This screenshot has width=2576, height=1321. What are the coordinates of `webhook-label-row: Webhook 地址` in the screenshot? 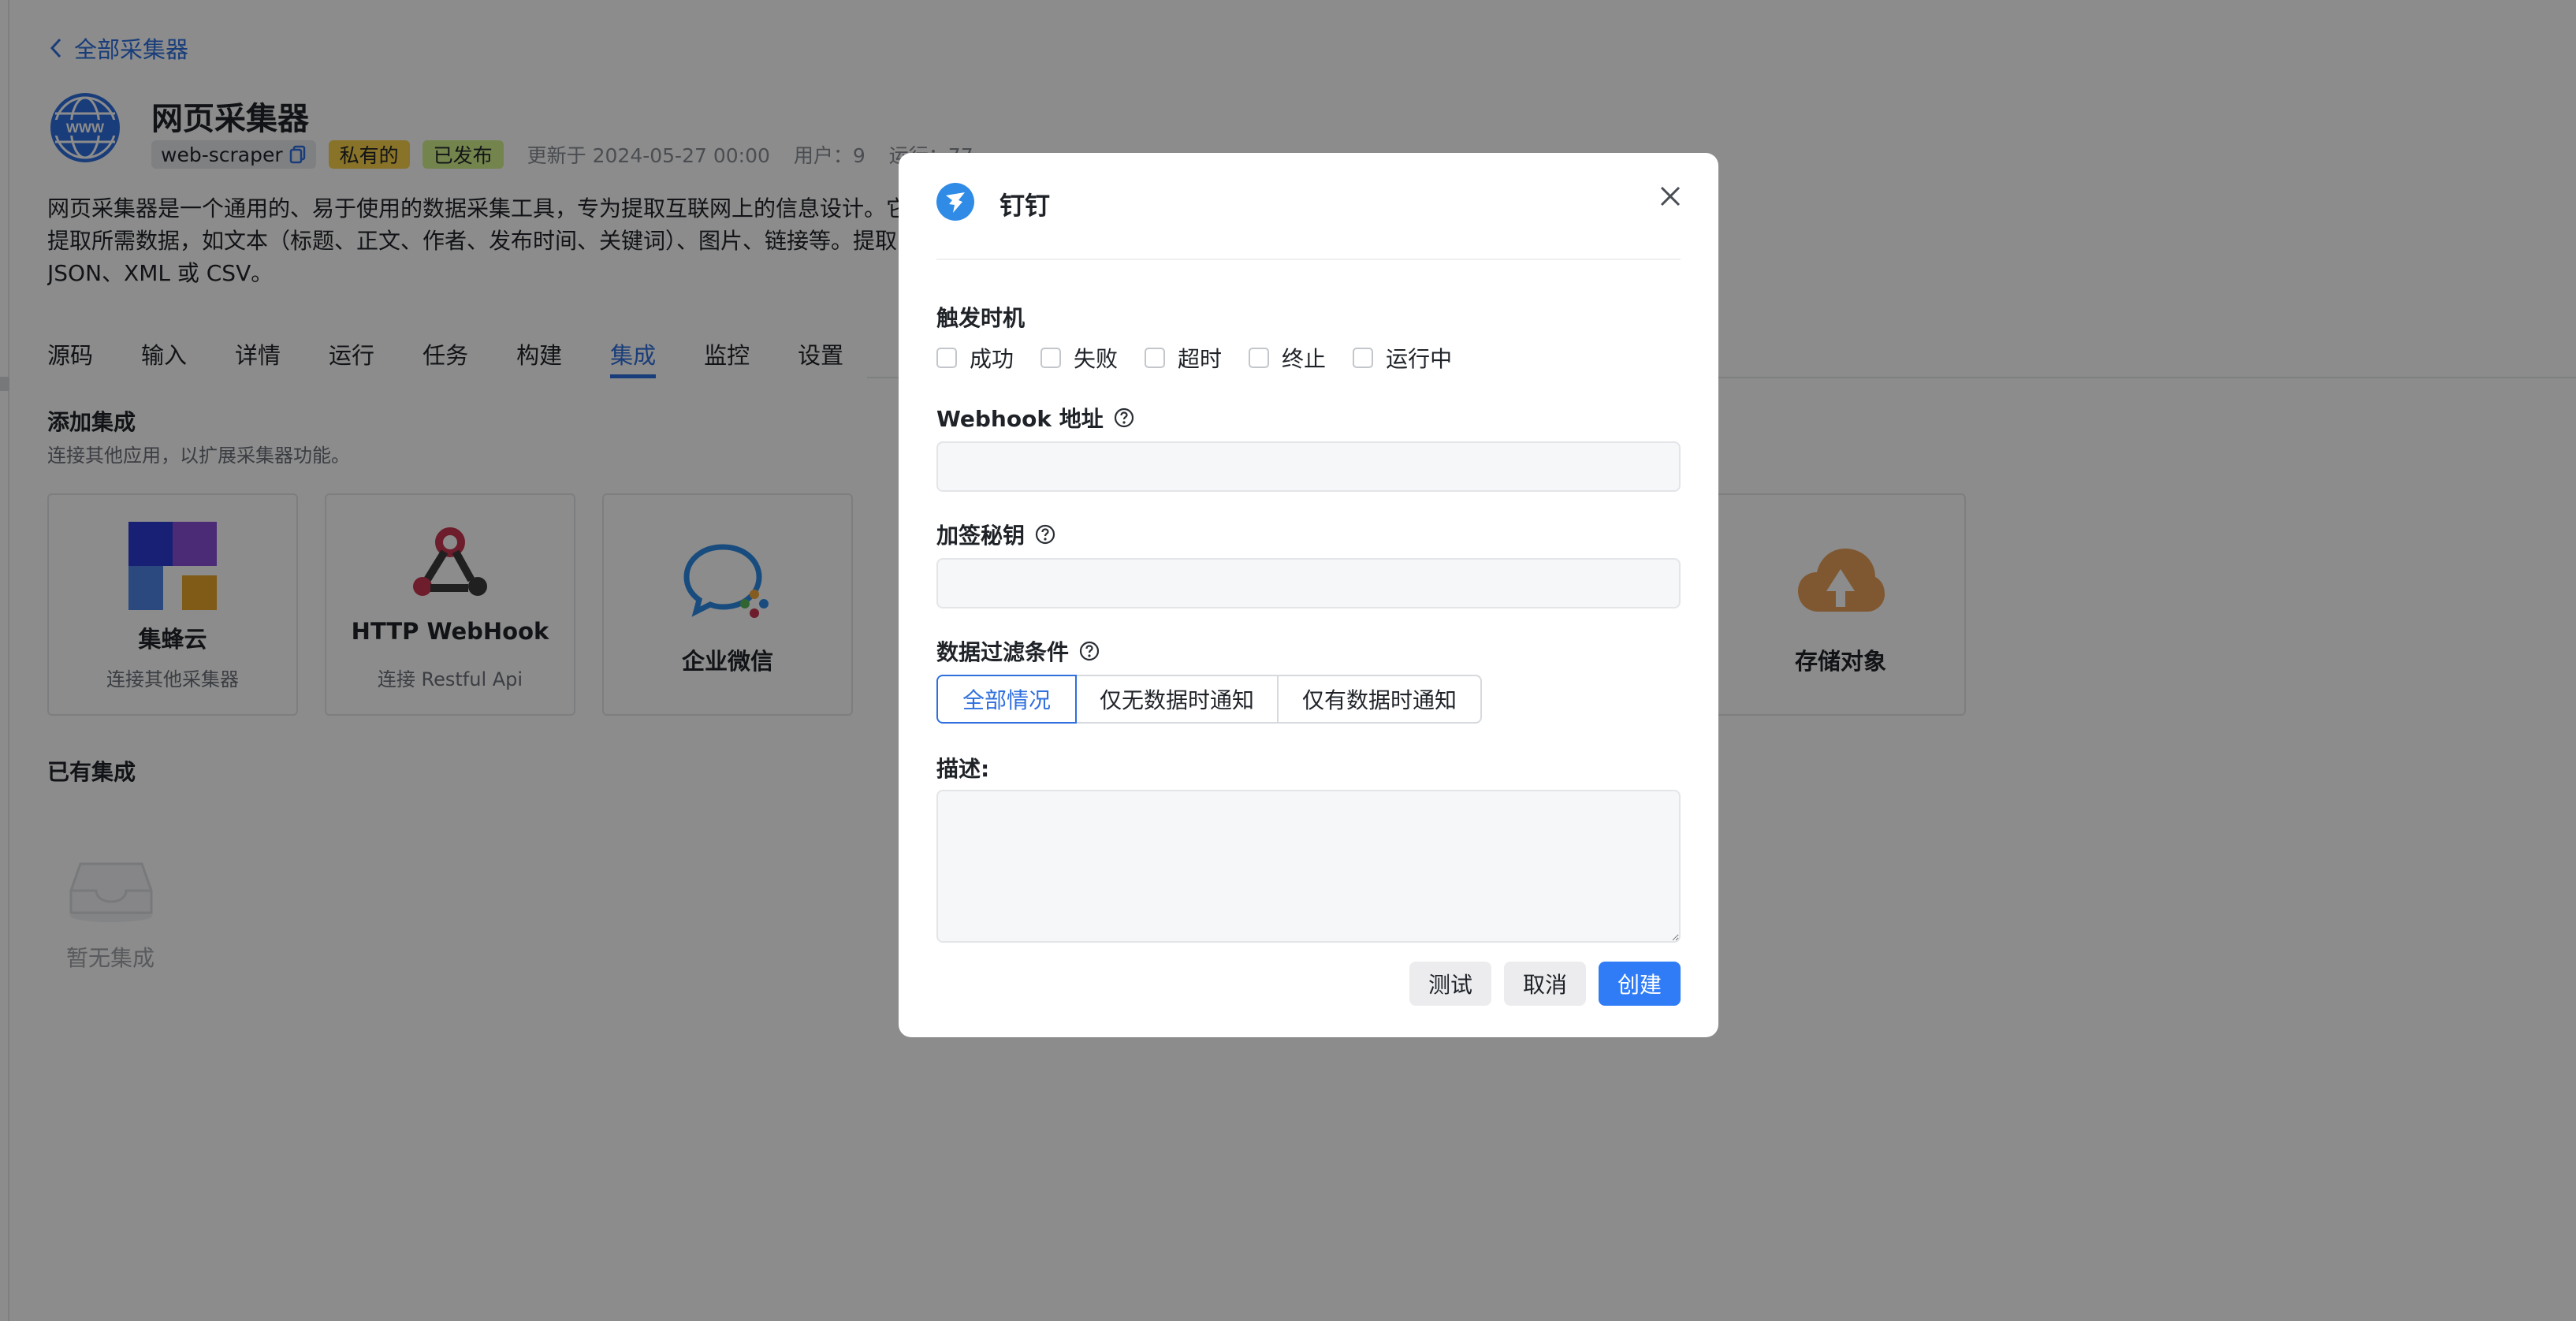 It's located at (1035, 418).